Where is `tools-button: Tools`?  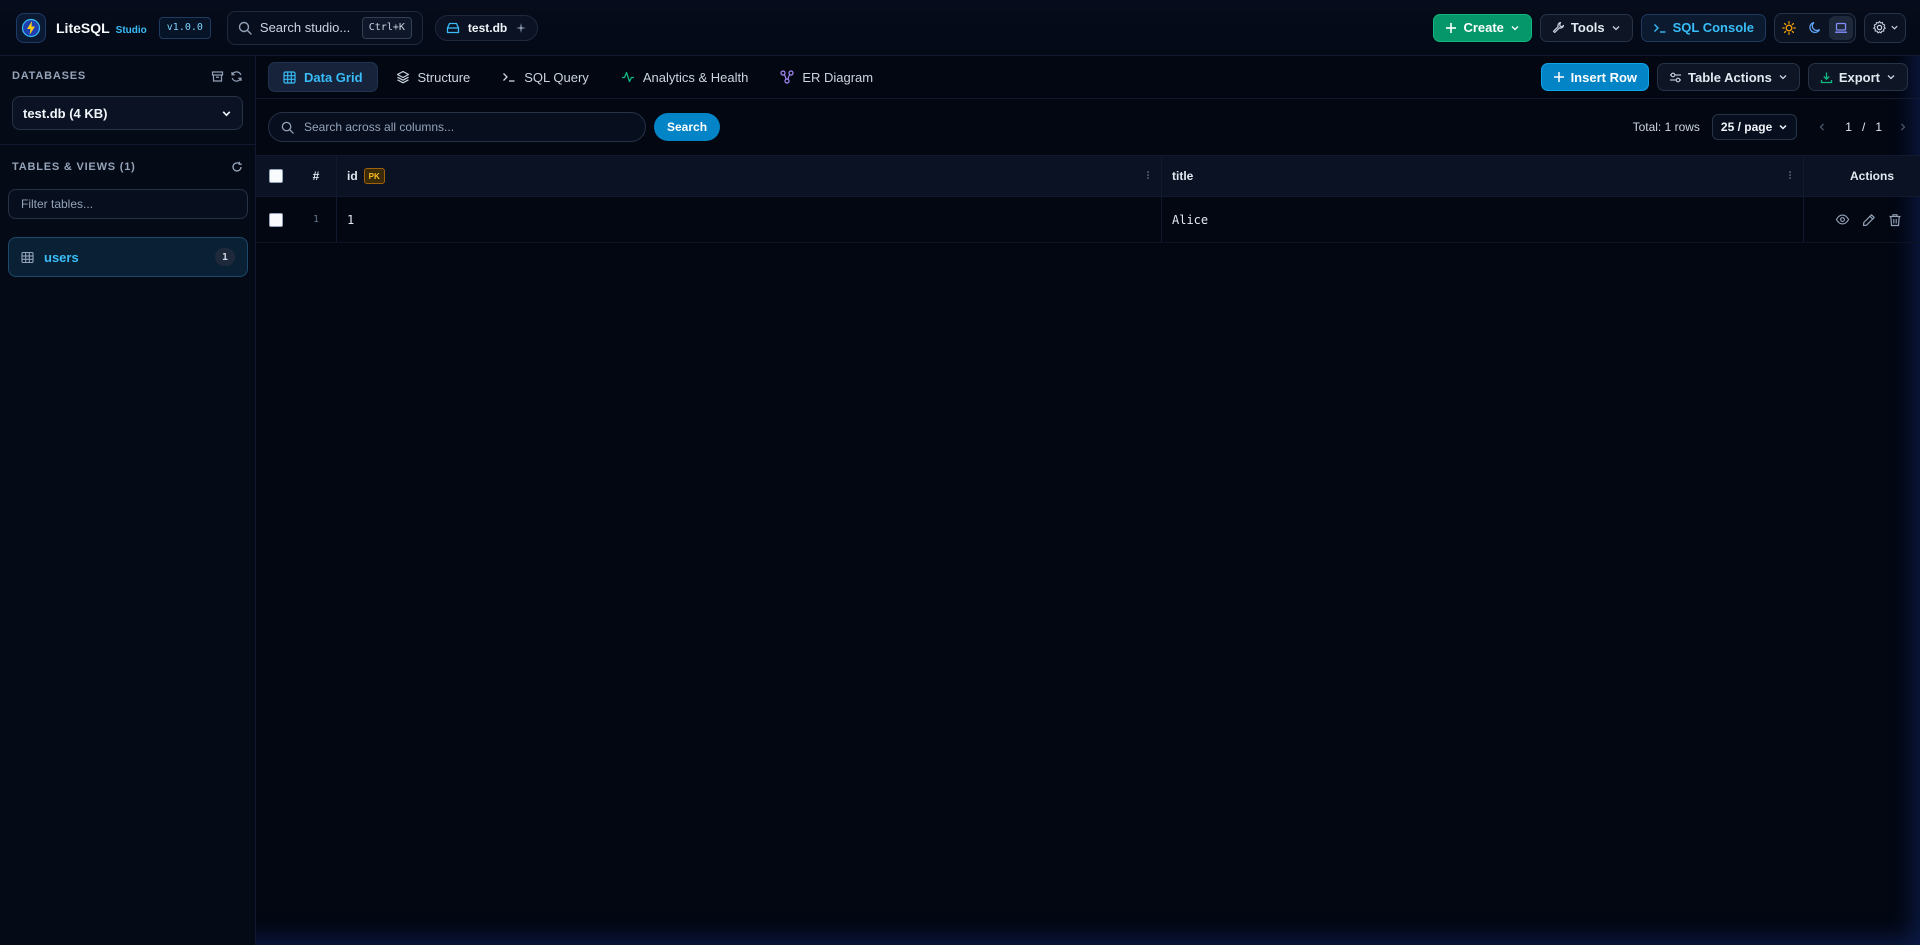
tools-button: Tools is located at coordinates (1586, 27).